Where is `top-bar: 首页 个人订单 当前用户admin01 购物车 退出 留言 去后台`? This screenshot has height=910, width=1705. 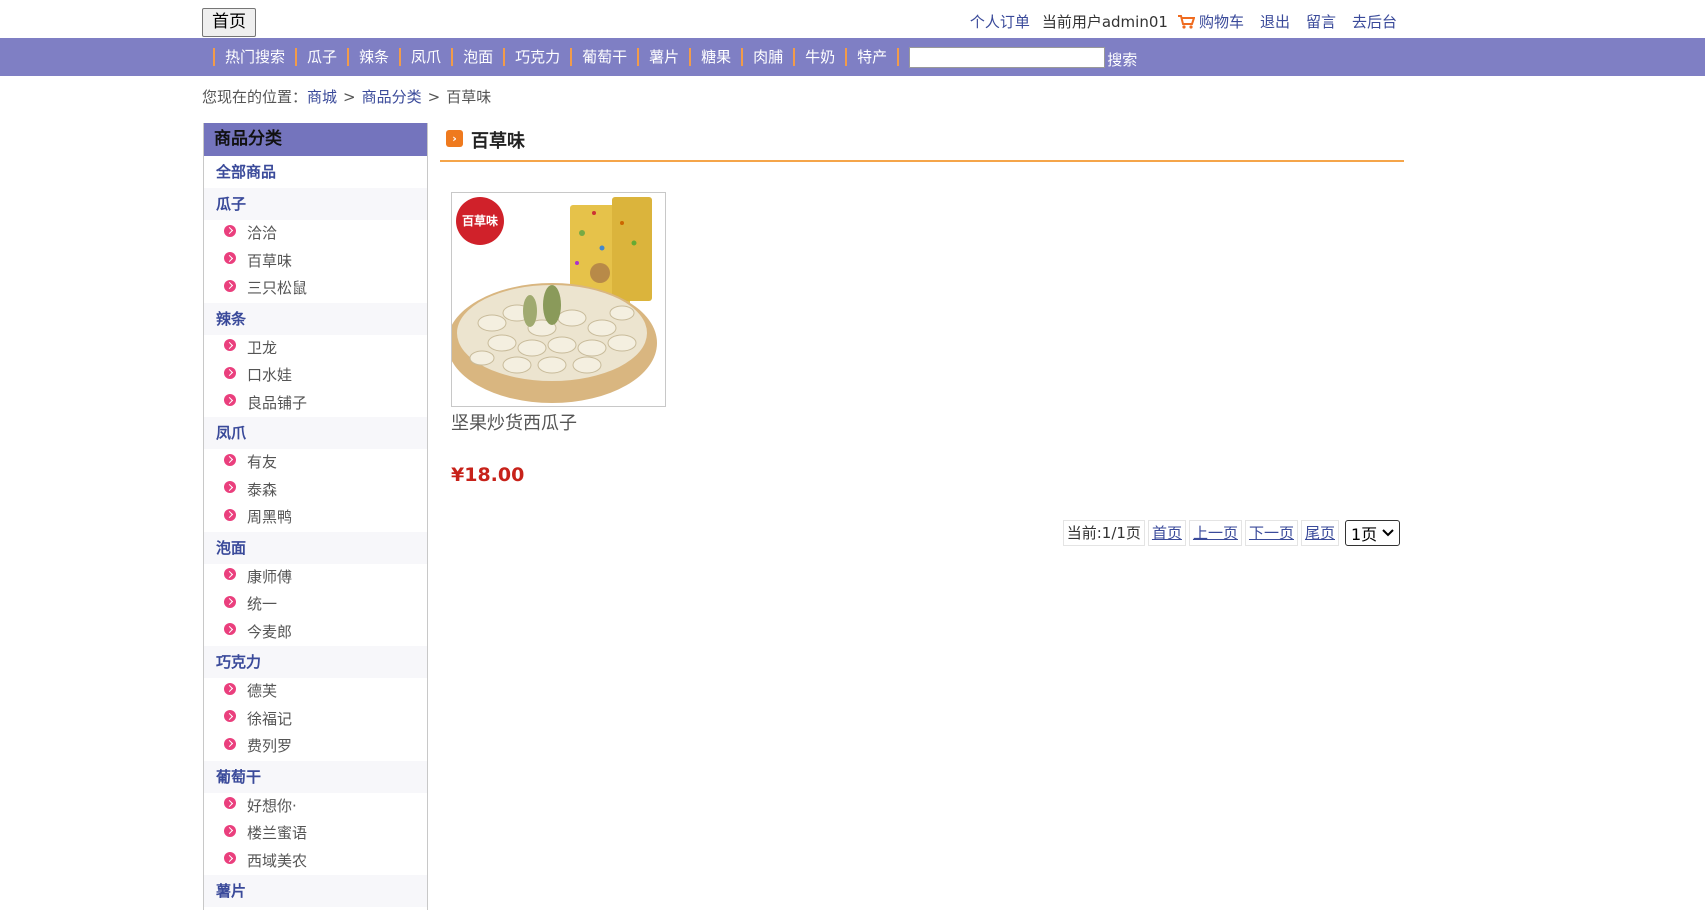 top-bar: 首页 个人订单 当前用户admin01 购物车 退出 留言 去后台 is located at coordinates (852, 19).